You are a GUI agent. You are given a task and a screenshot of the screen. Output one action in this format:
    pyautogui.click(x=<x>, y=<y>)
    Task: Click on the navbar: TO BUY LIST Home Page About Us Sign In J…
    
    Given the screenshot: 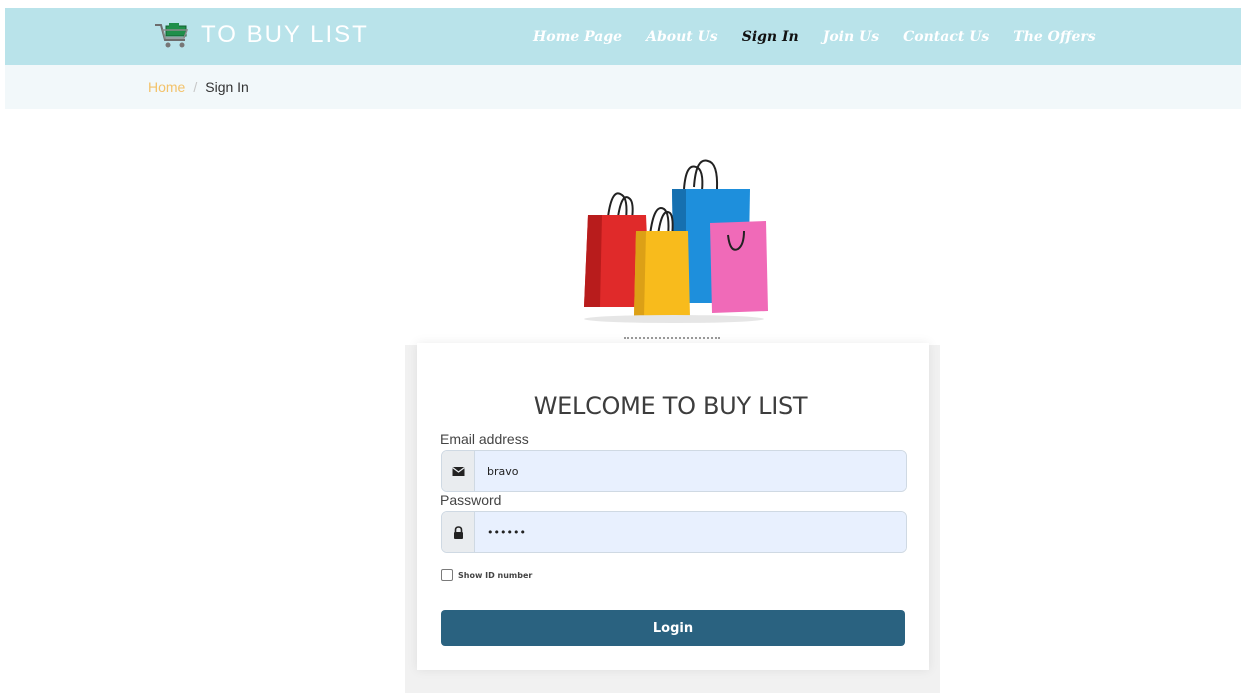 What is the action you would take?
    pyautogui.click(x=623, y=36)
    